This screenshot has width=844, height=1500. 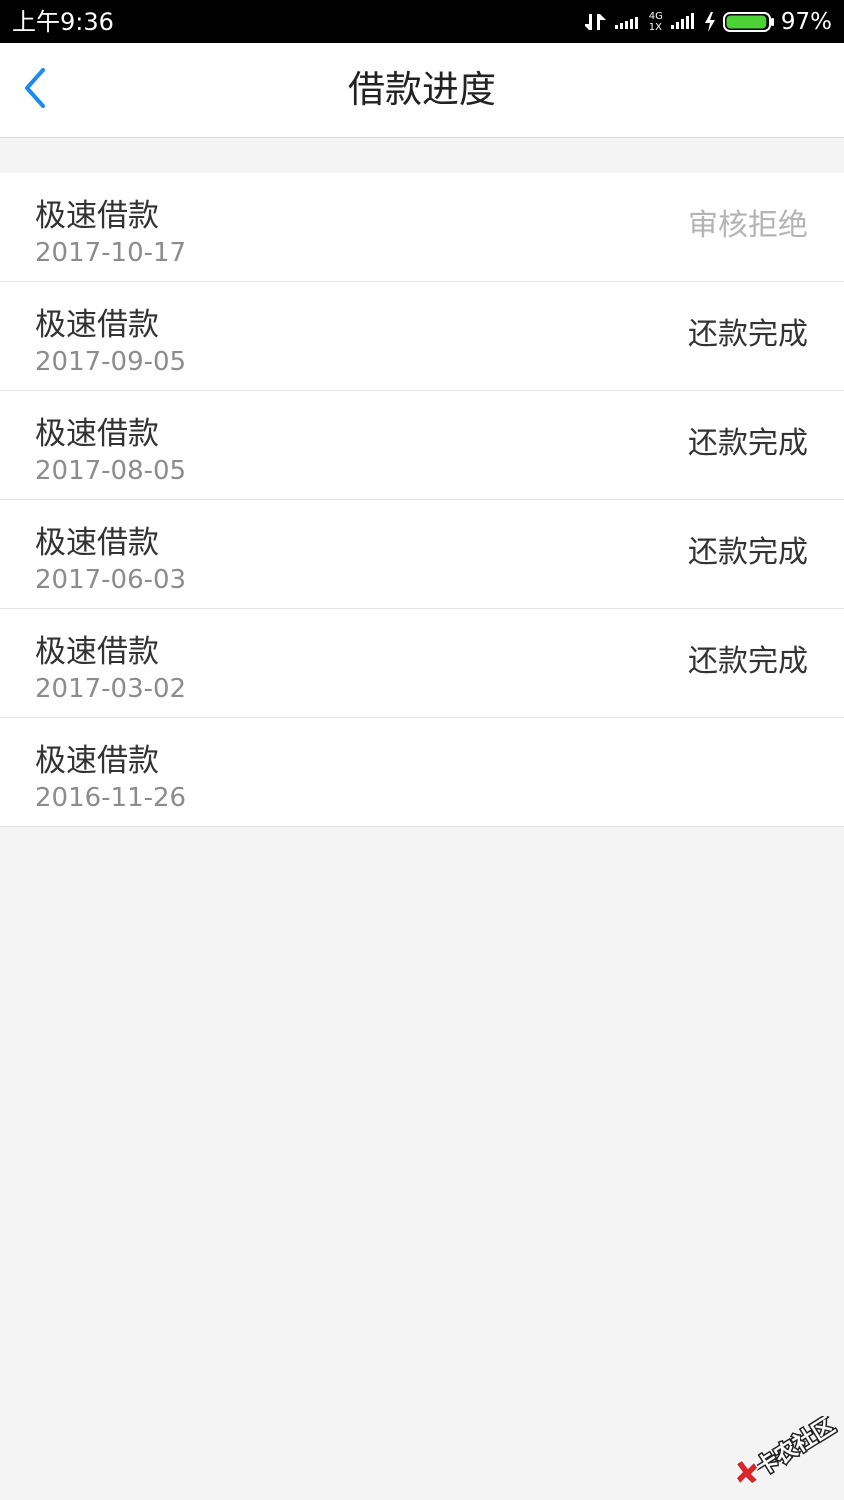 I want to click on status-bar: 上午9:36 4G 1X 97%, so click(x=422, y=21).